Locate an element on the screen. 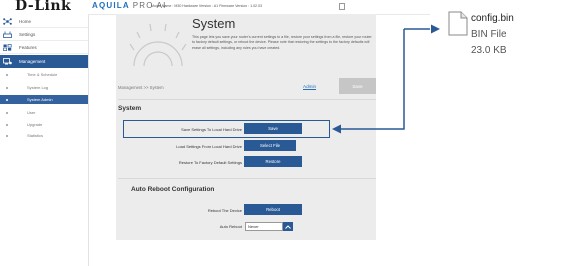 This screenshot has width=576, height=266. sidebar-item-label: Settings is located at coordinates (27, 34).